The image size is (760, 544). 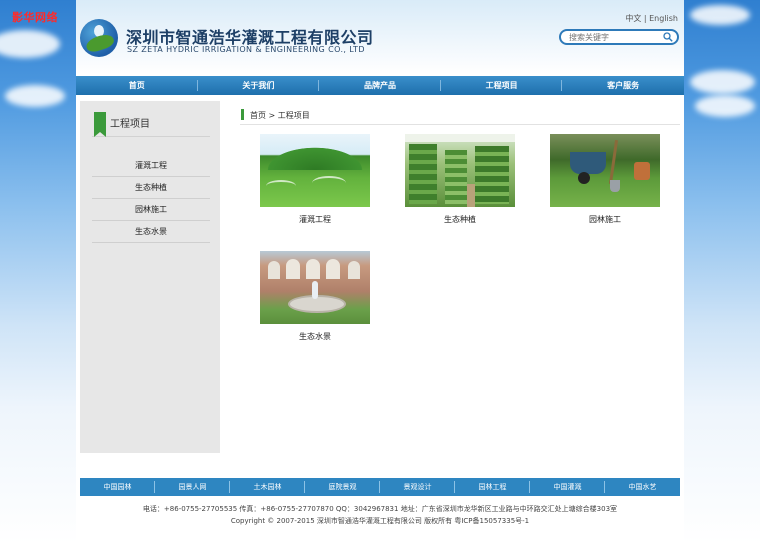 I want to click on bookmark-icon, so click(x=100, y=124).